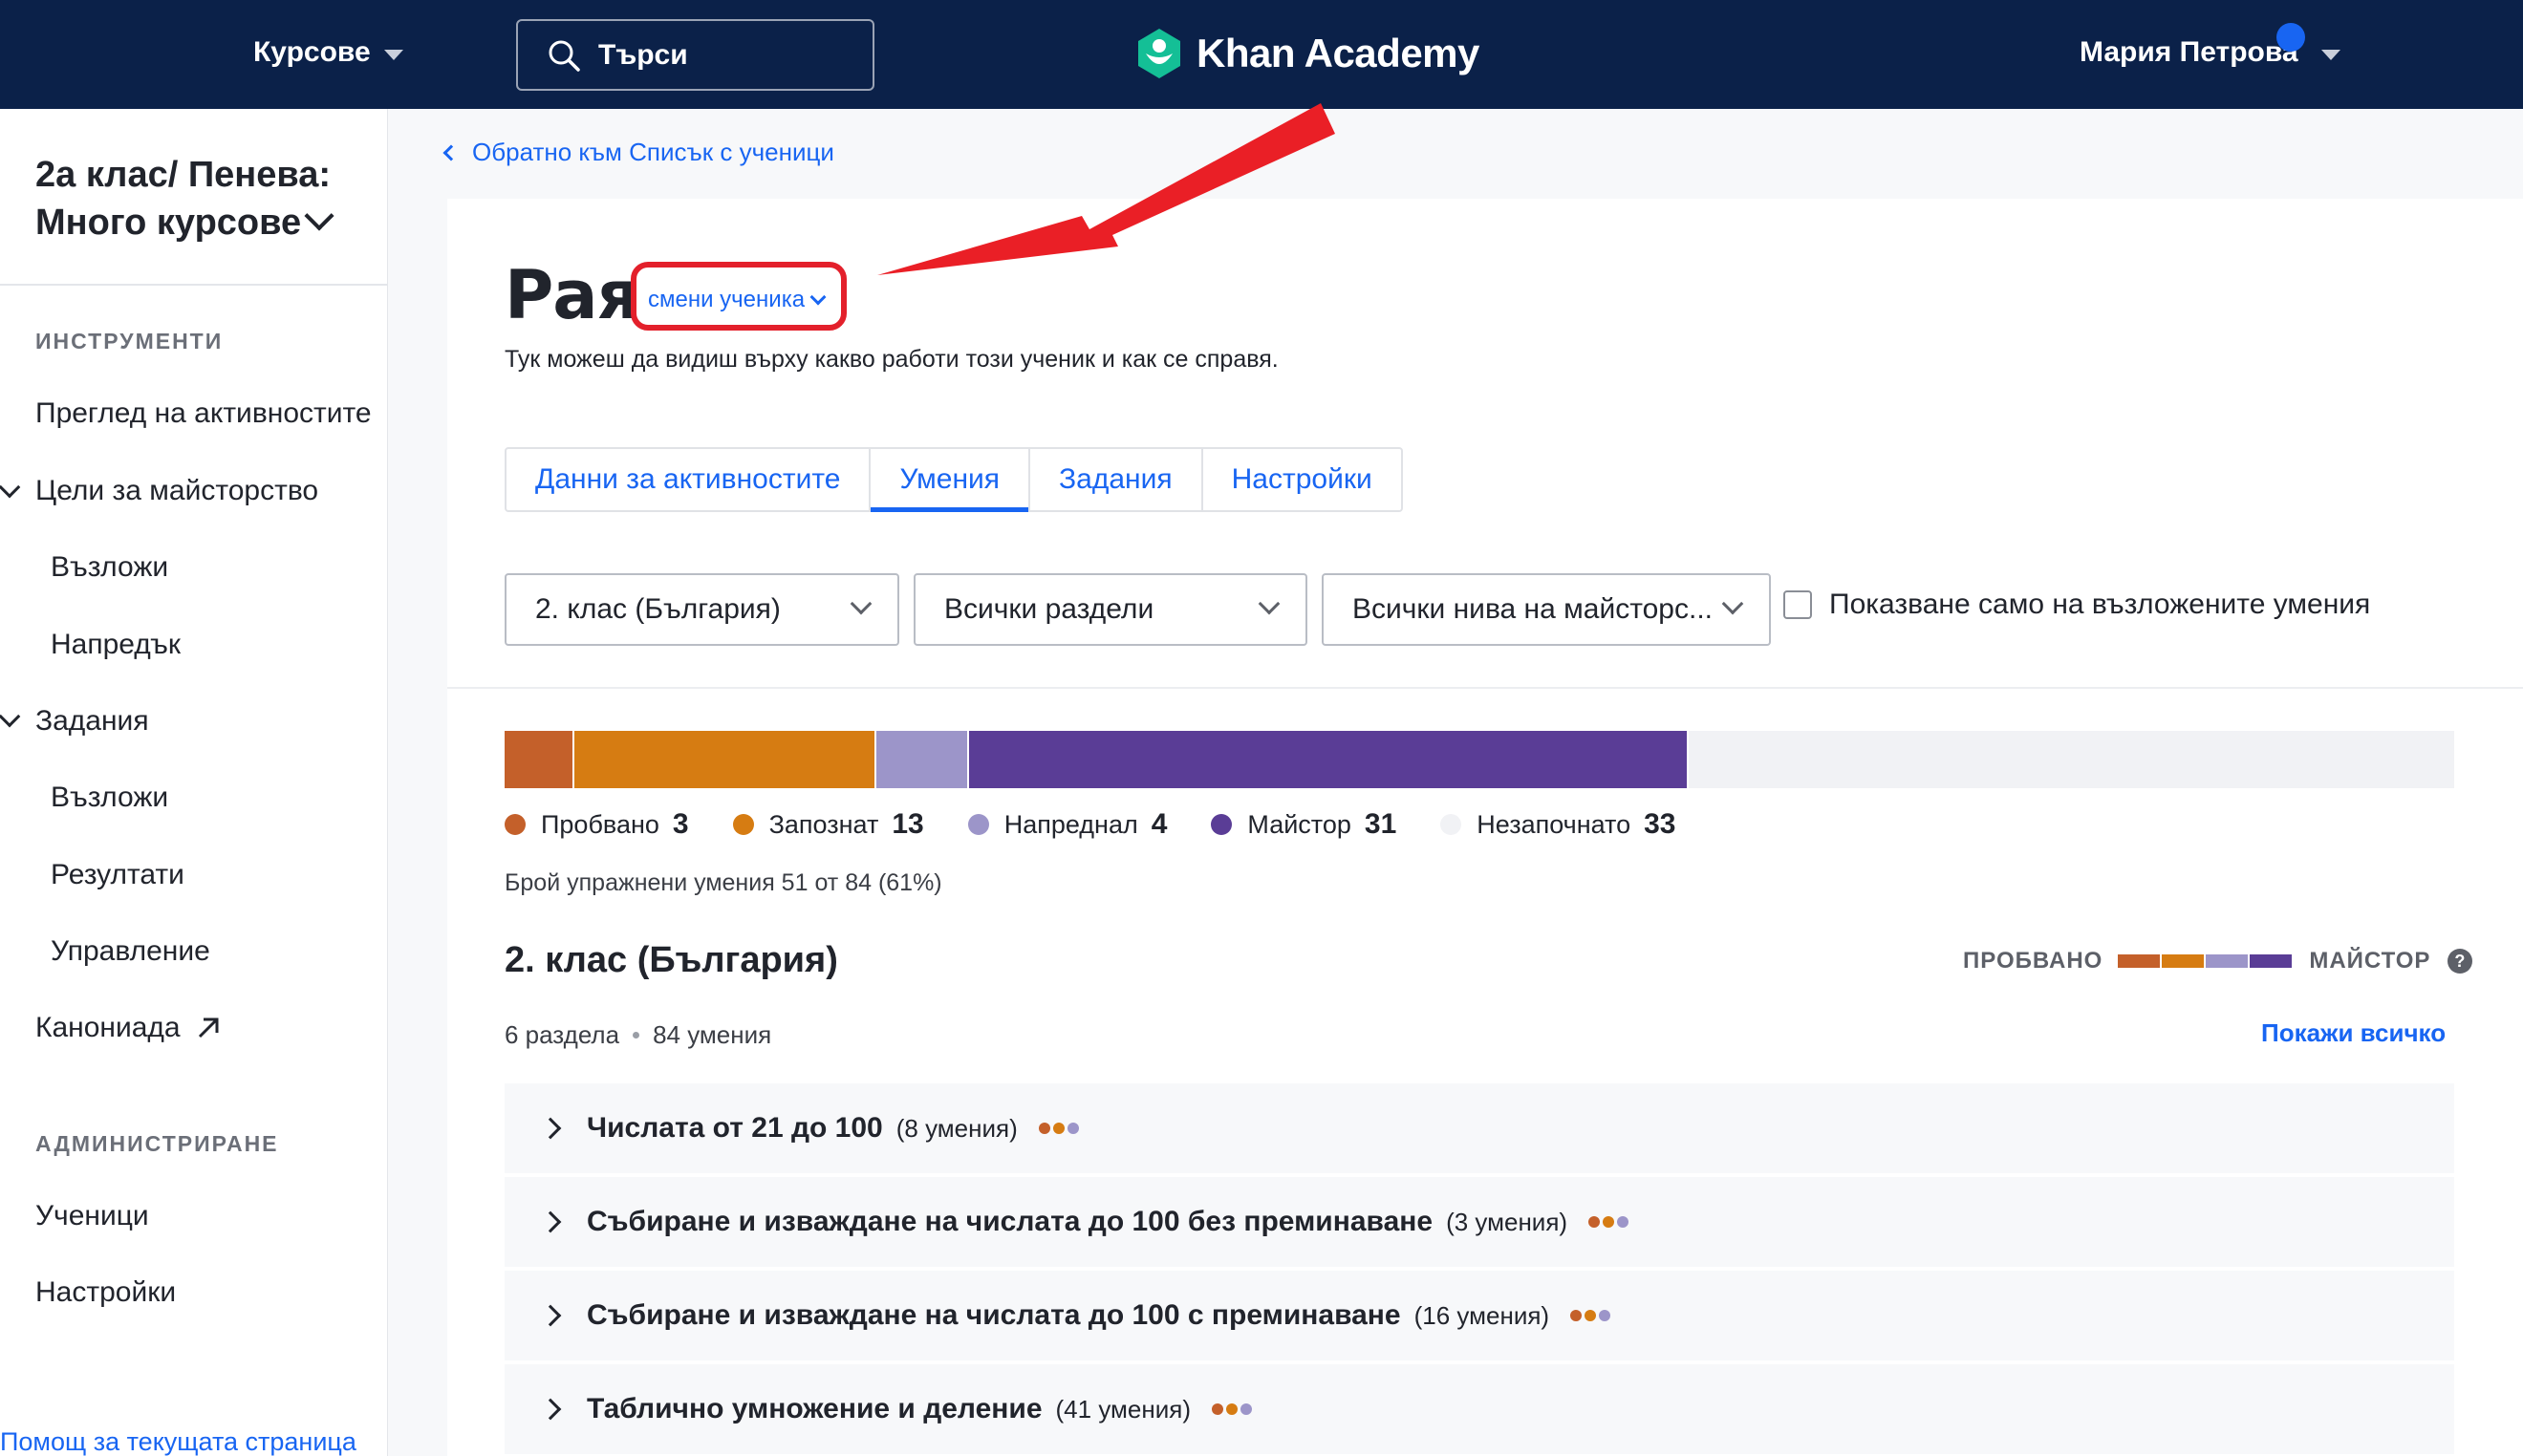  I want to click on mastery-progress-bar, so click(1479, 760).